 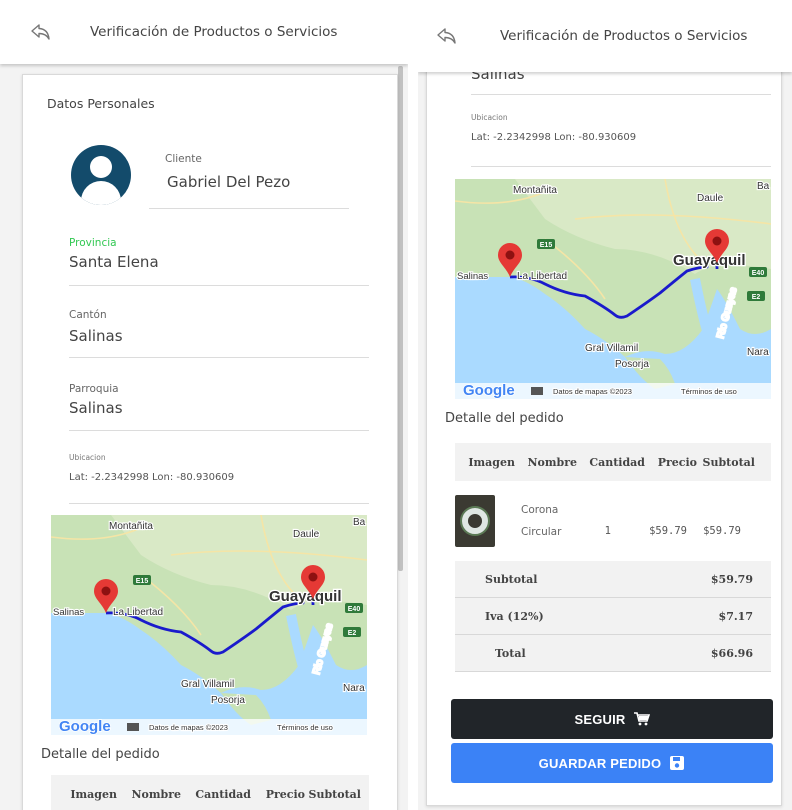 What do you see at coordinates (94, 389) in the screenshot?
I see `parish-label: Parroquia` at bounding box center [94, 389].